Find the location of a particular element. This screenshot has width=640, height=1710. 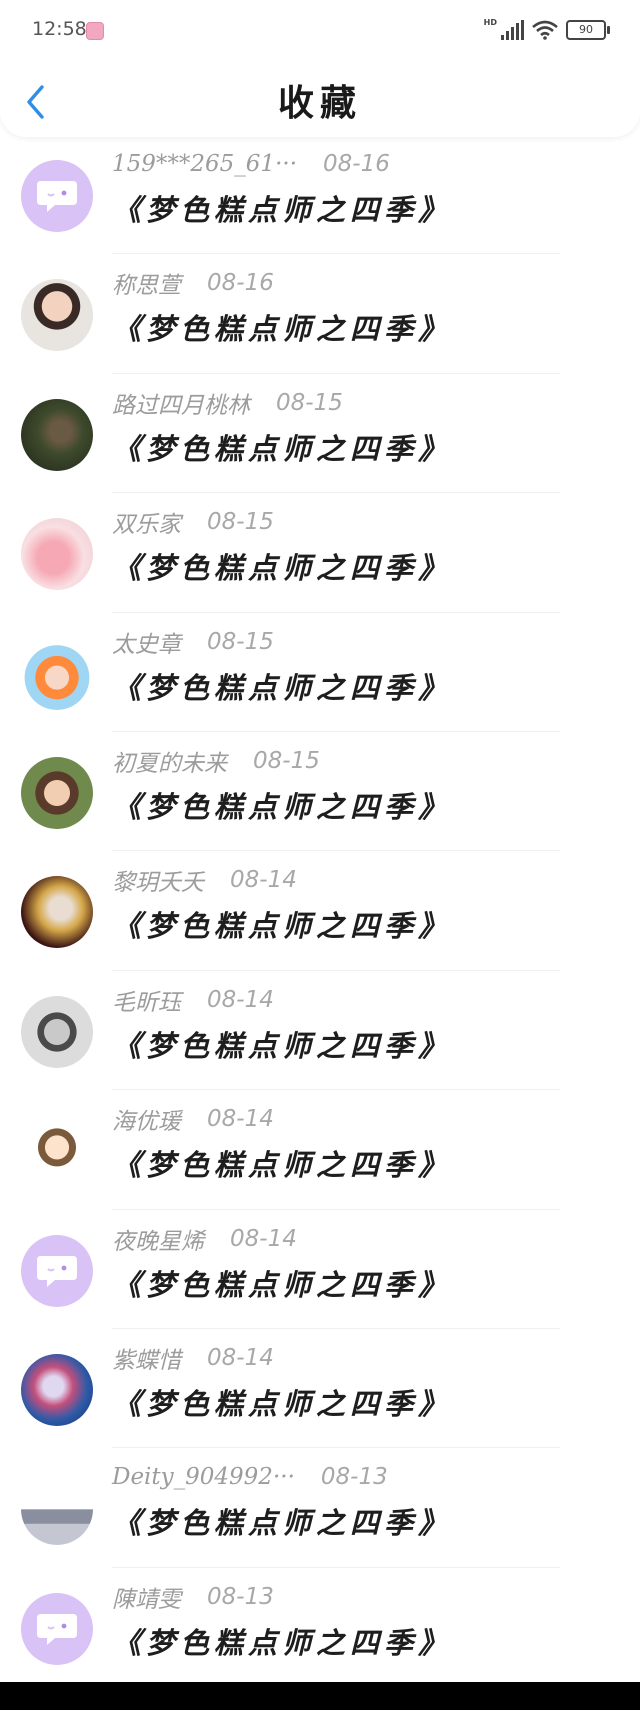

username: 夜晚星烯 is located at coordinates (158, 1239).